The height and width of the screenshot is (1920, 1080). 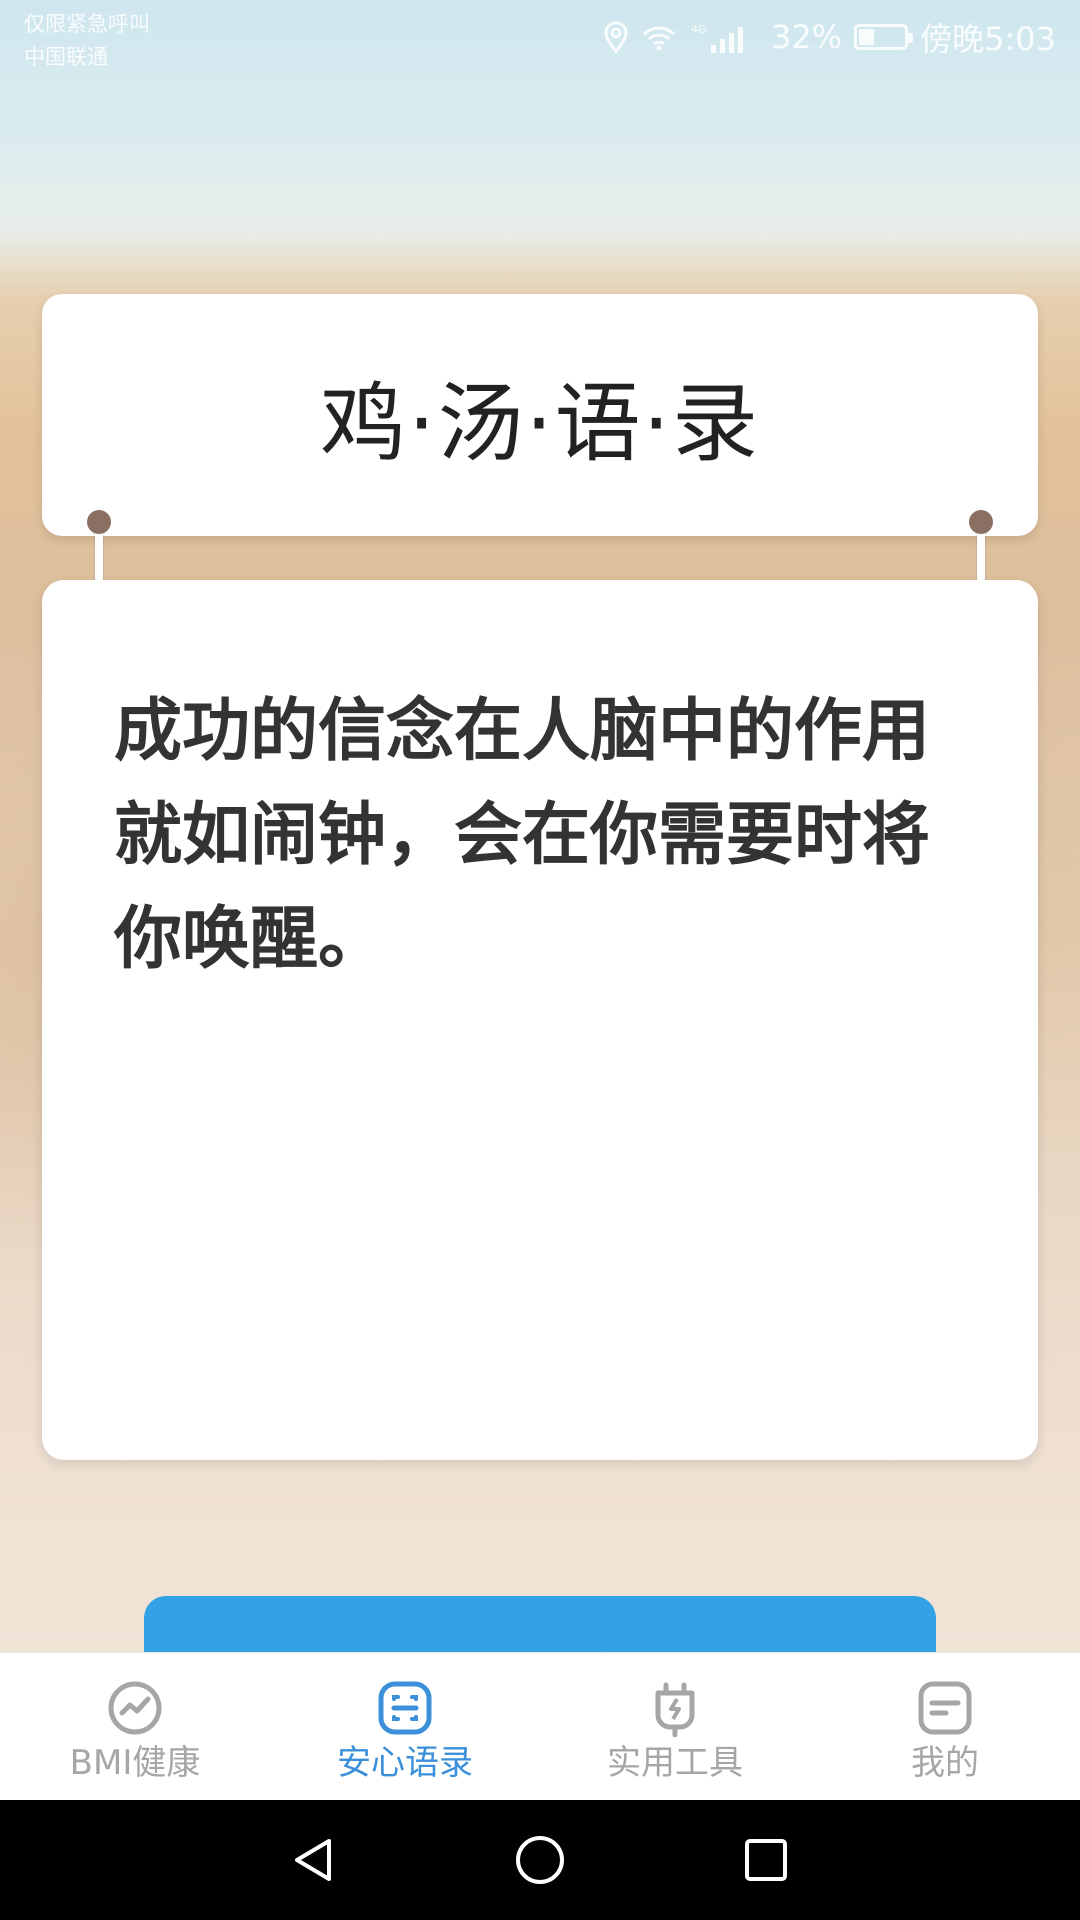 What do you see at coordinates (616, 37) in the screenshot?
I see `location-icon` at bounding box center [616, 37].